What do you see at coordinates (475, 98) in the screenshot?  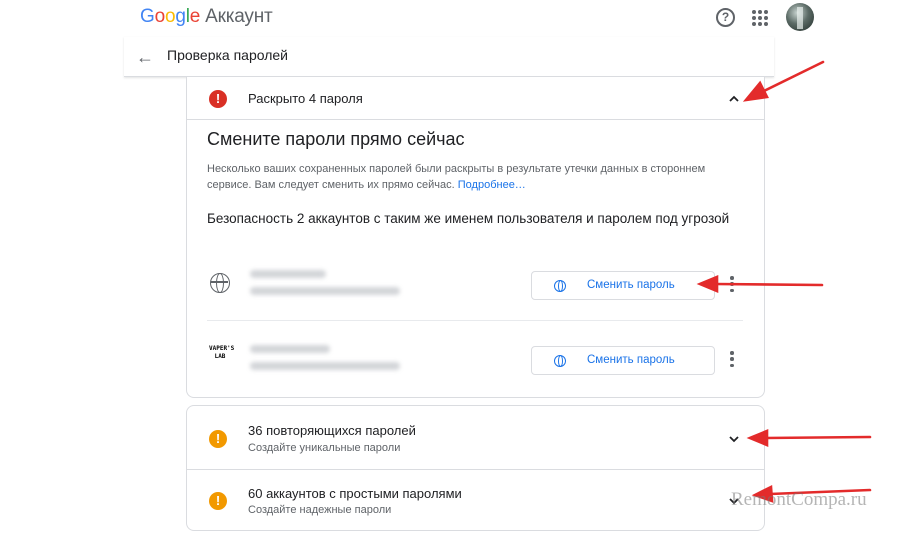 I see `compromised-header: ! Раскрыто 4 пароля` at bounding box center [475, 98].